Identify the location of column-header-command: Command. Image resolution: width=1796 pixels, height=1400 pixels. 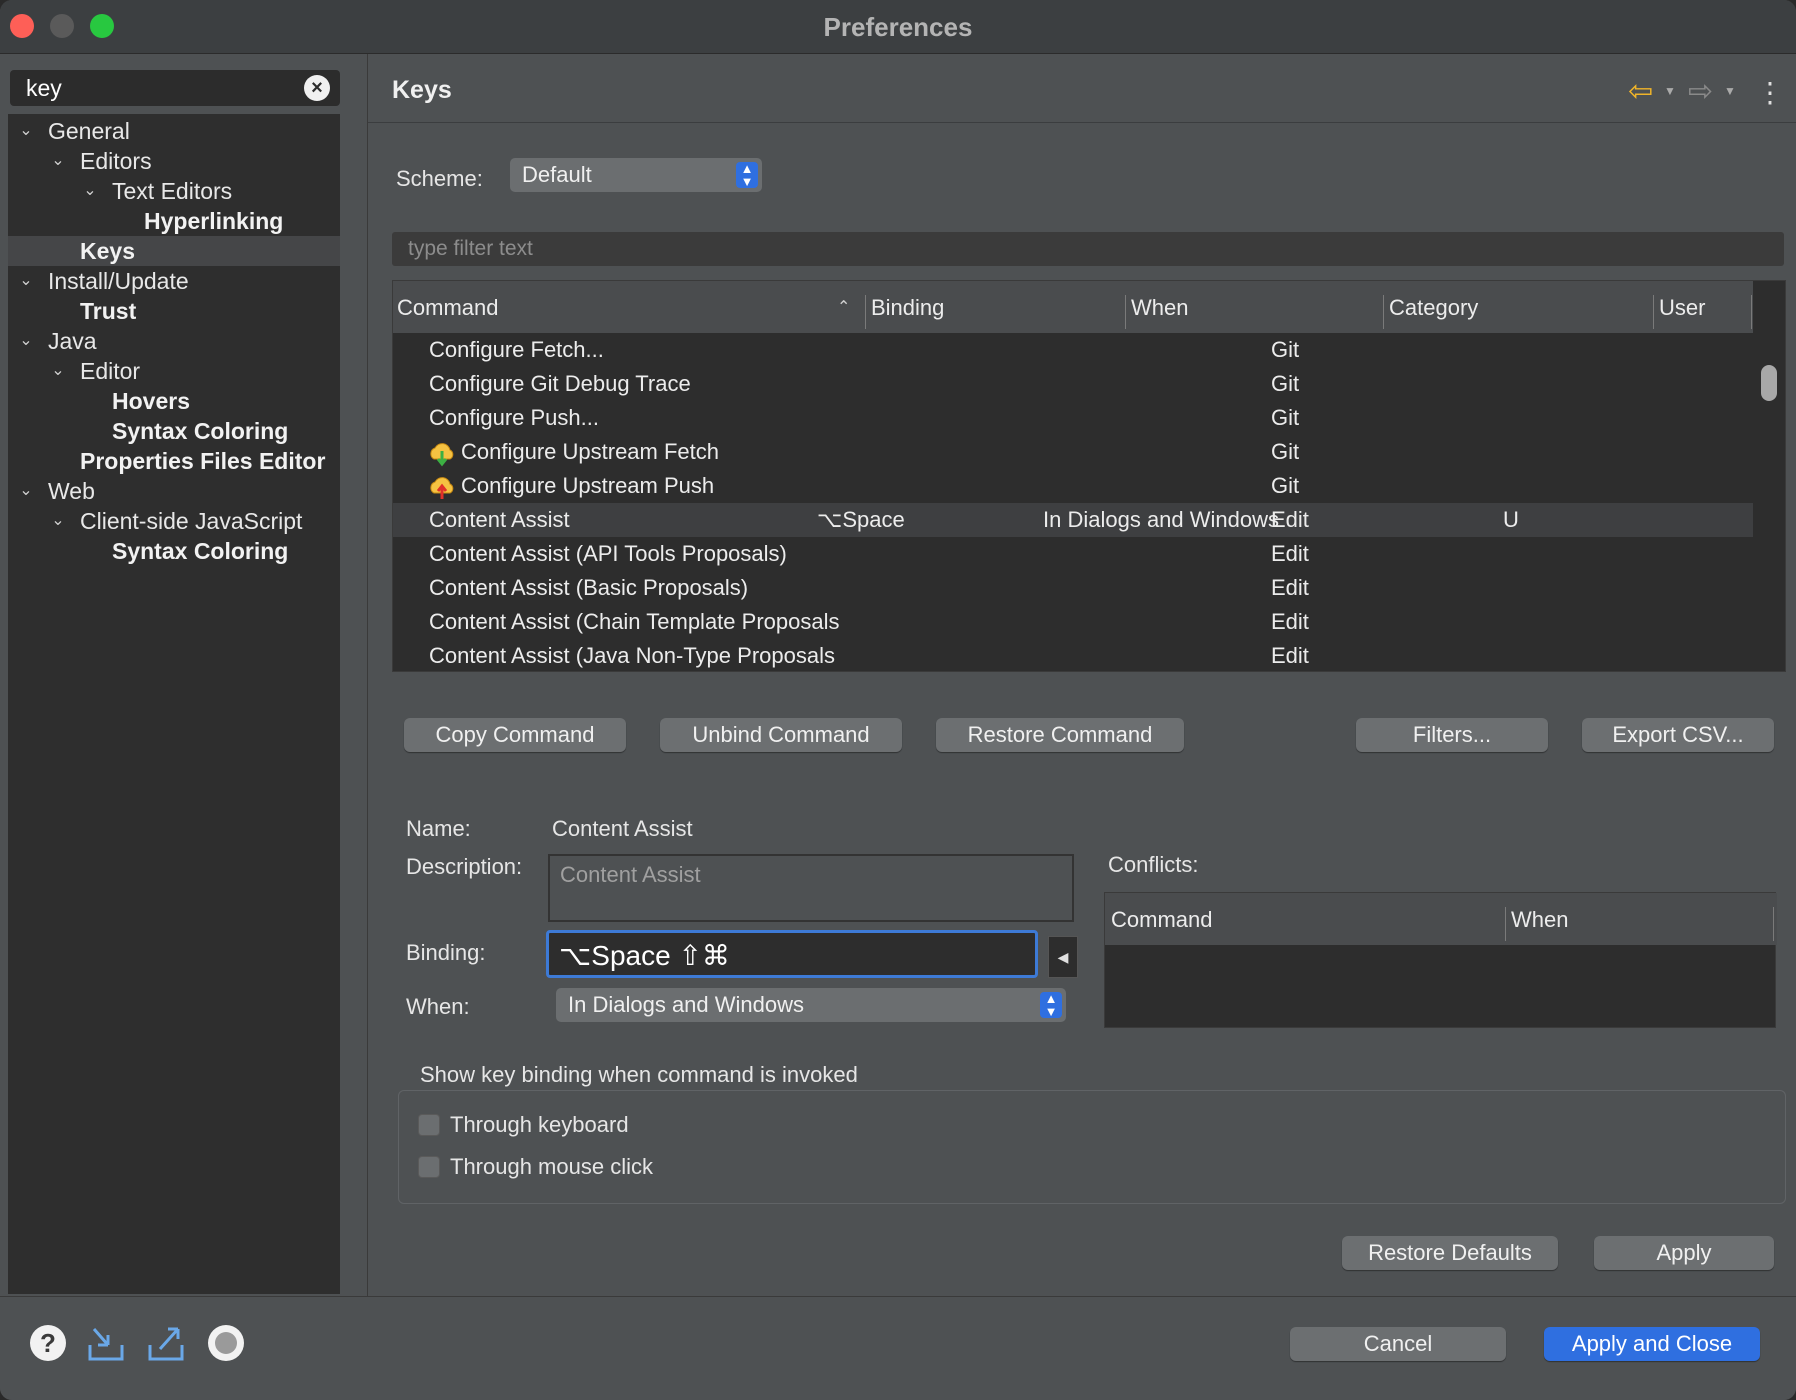
(447, 308).